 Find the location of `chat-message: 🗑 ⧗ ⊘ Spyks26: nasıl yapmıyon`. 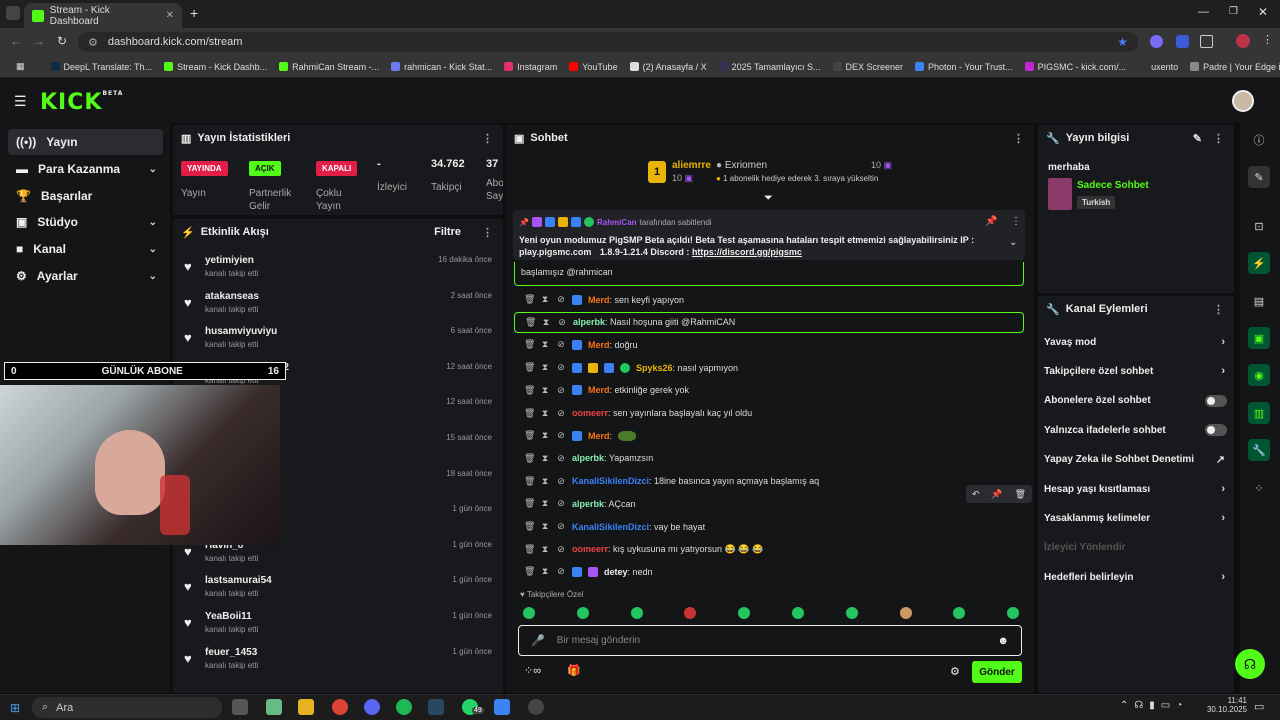

chat-message: 🗑 ⧗ ⊘ Spyks26: nasıl yapmıyon is located at coordinates (769, 367).